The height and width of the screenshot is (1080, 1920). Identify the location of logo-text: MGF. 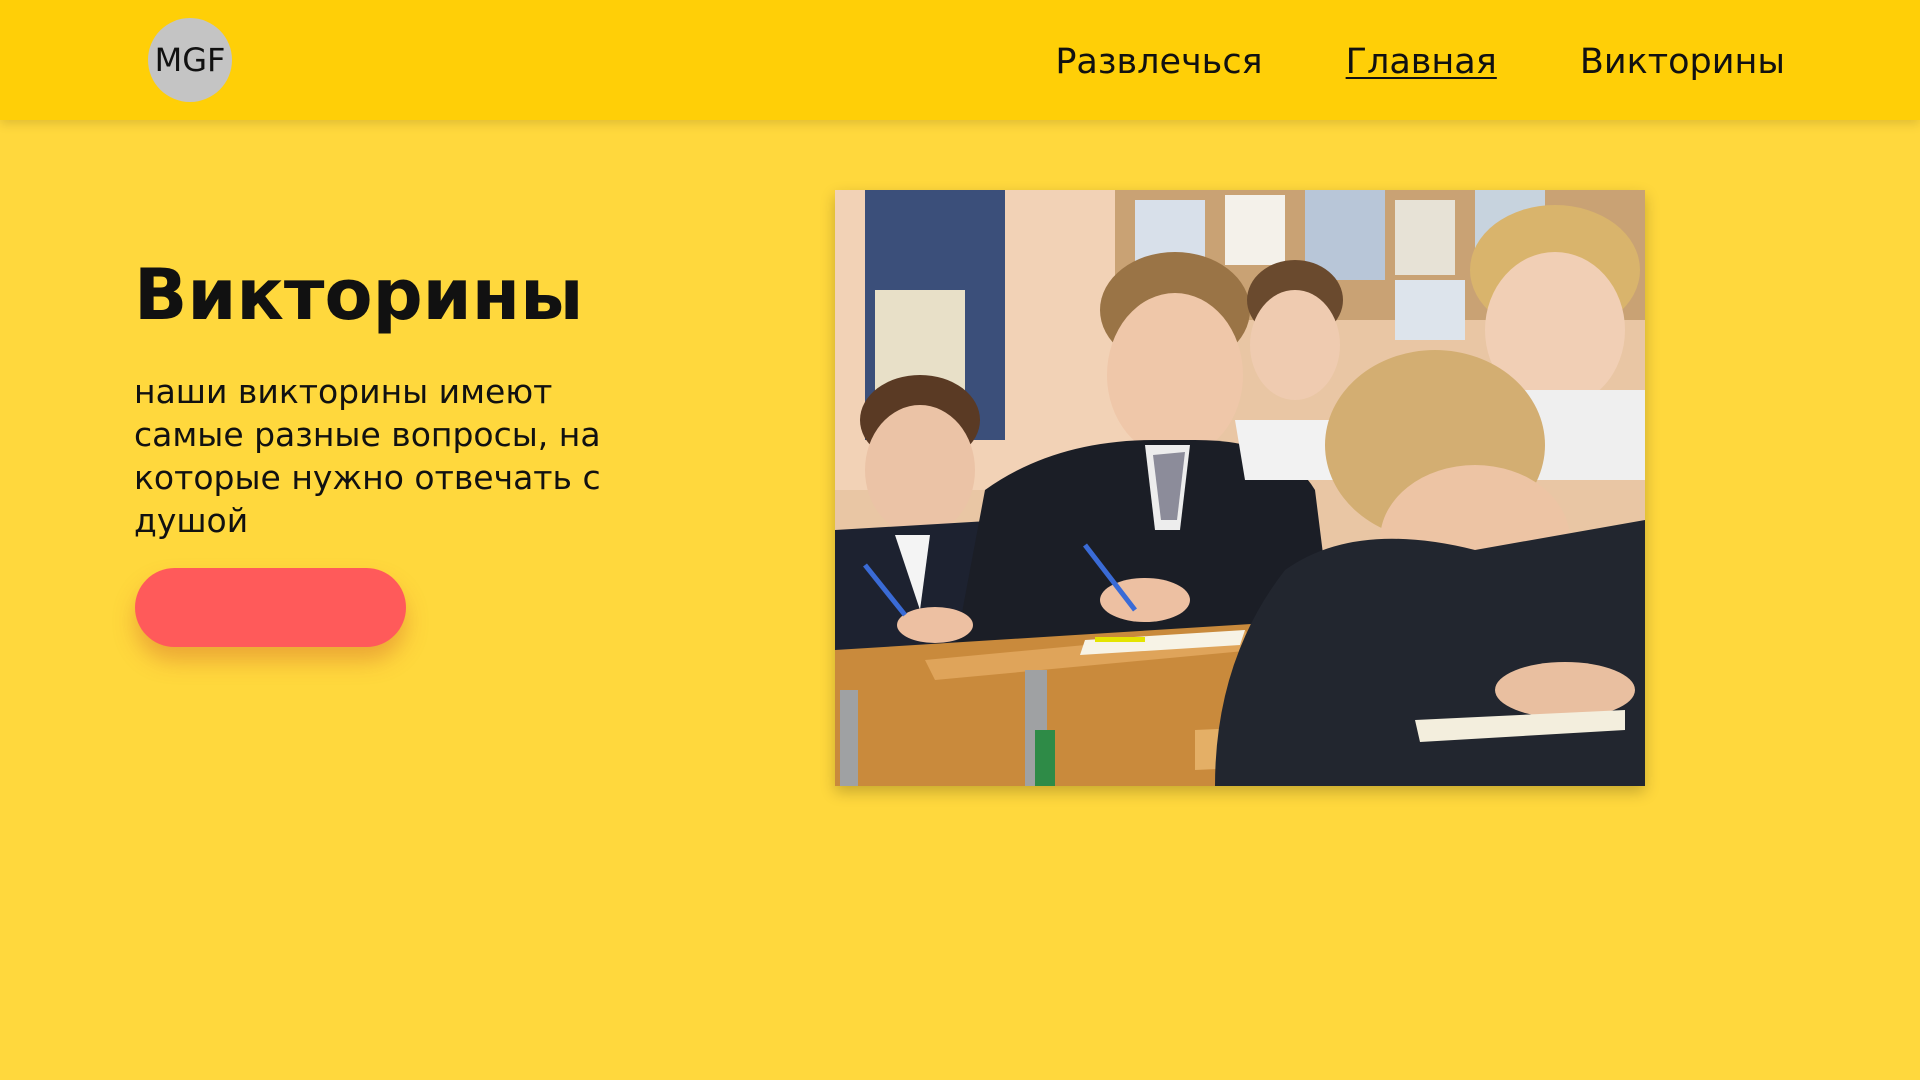
(190, 60).